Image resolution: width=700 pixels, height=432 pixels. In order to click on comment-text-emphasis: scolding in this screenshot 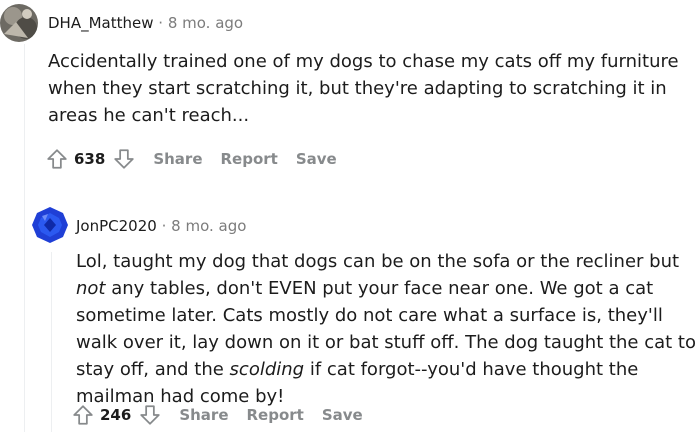, I will do `click(267, 369)`.